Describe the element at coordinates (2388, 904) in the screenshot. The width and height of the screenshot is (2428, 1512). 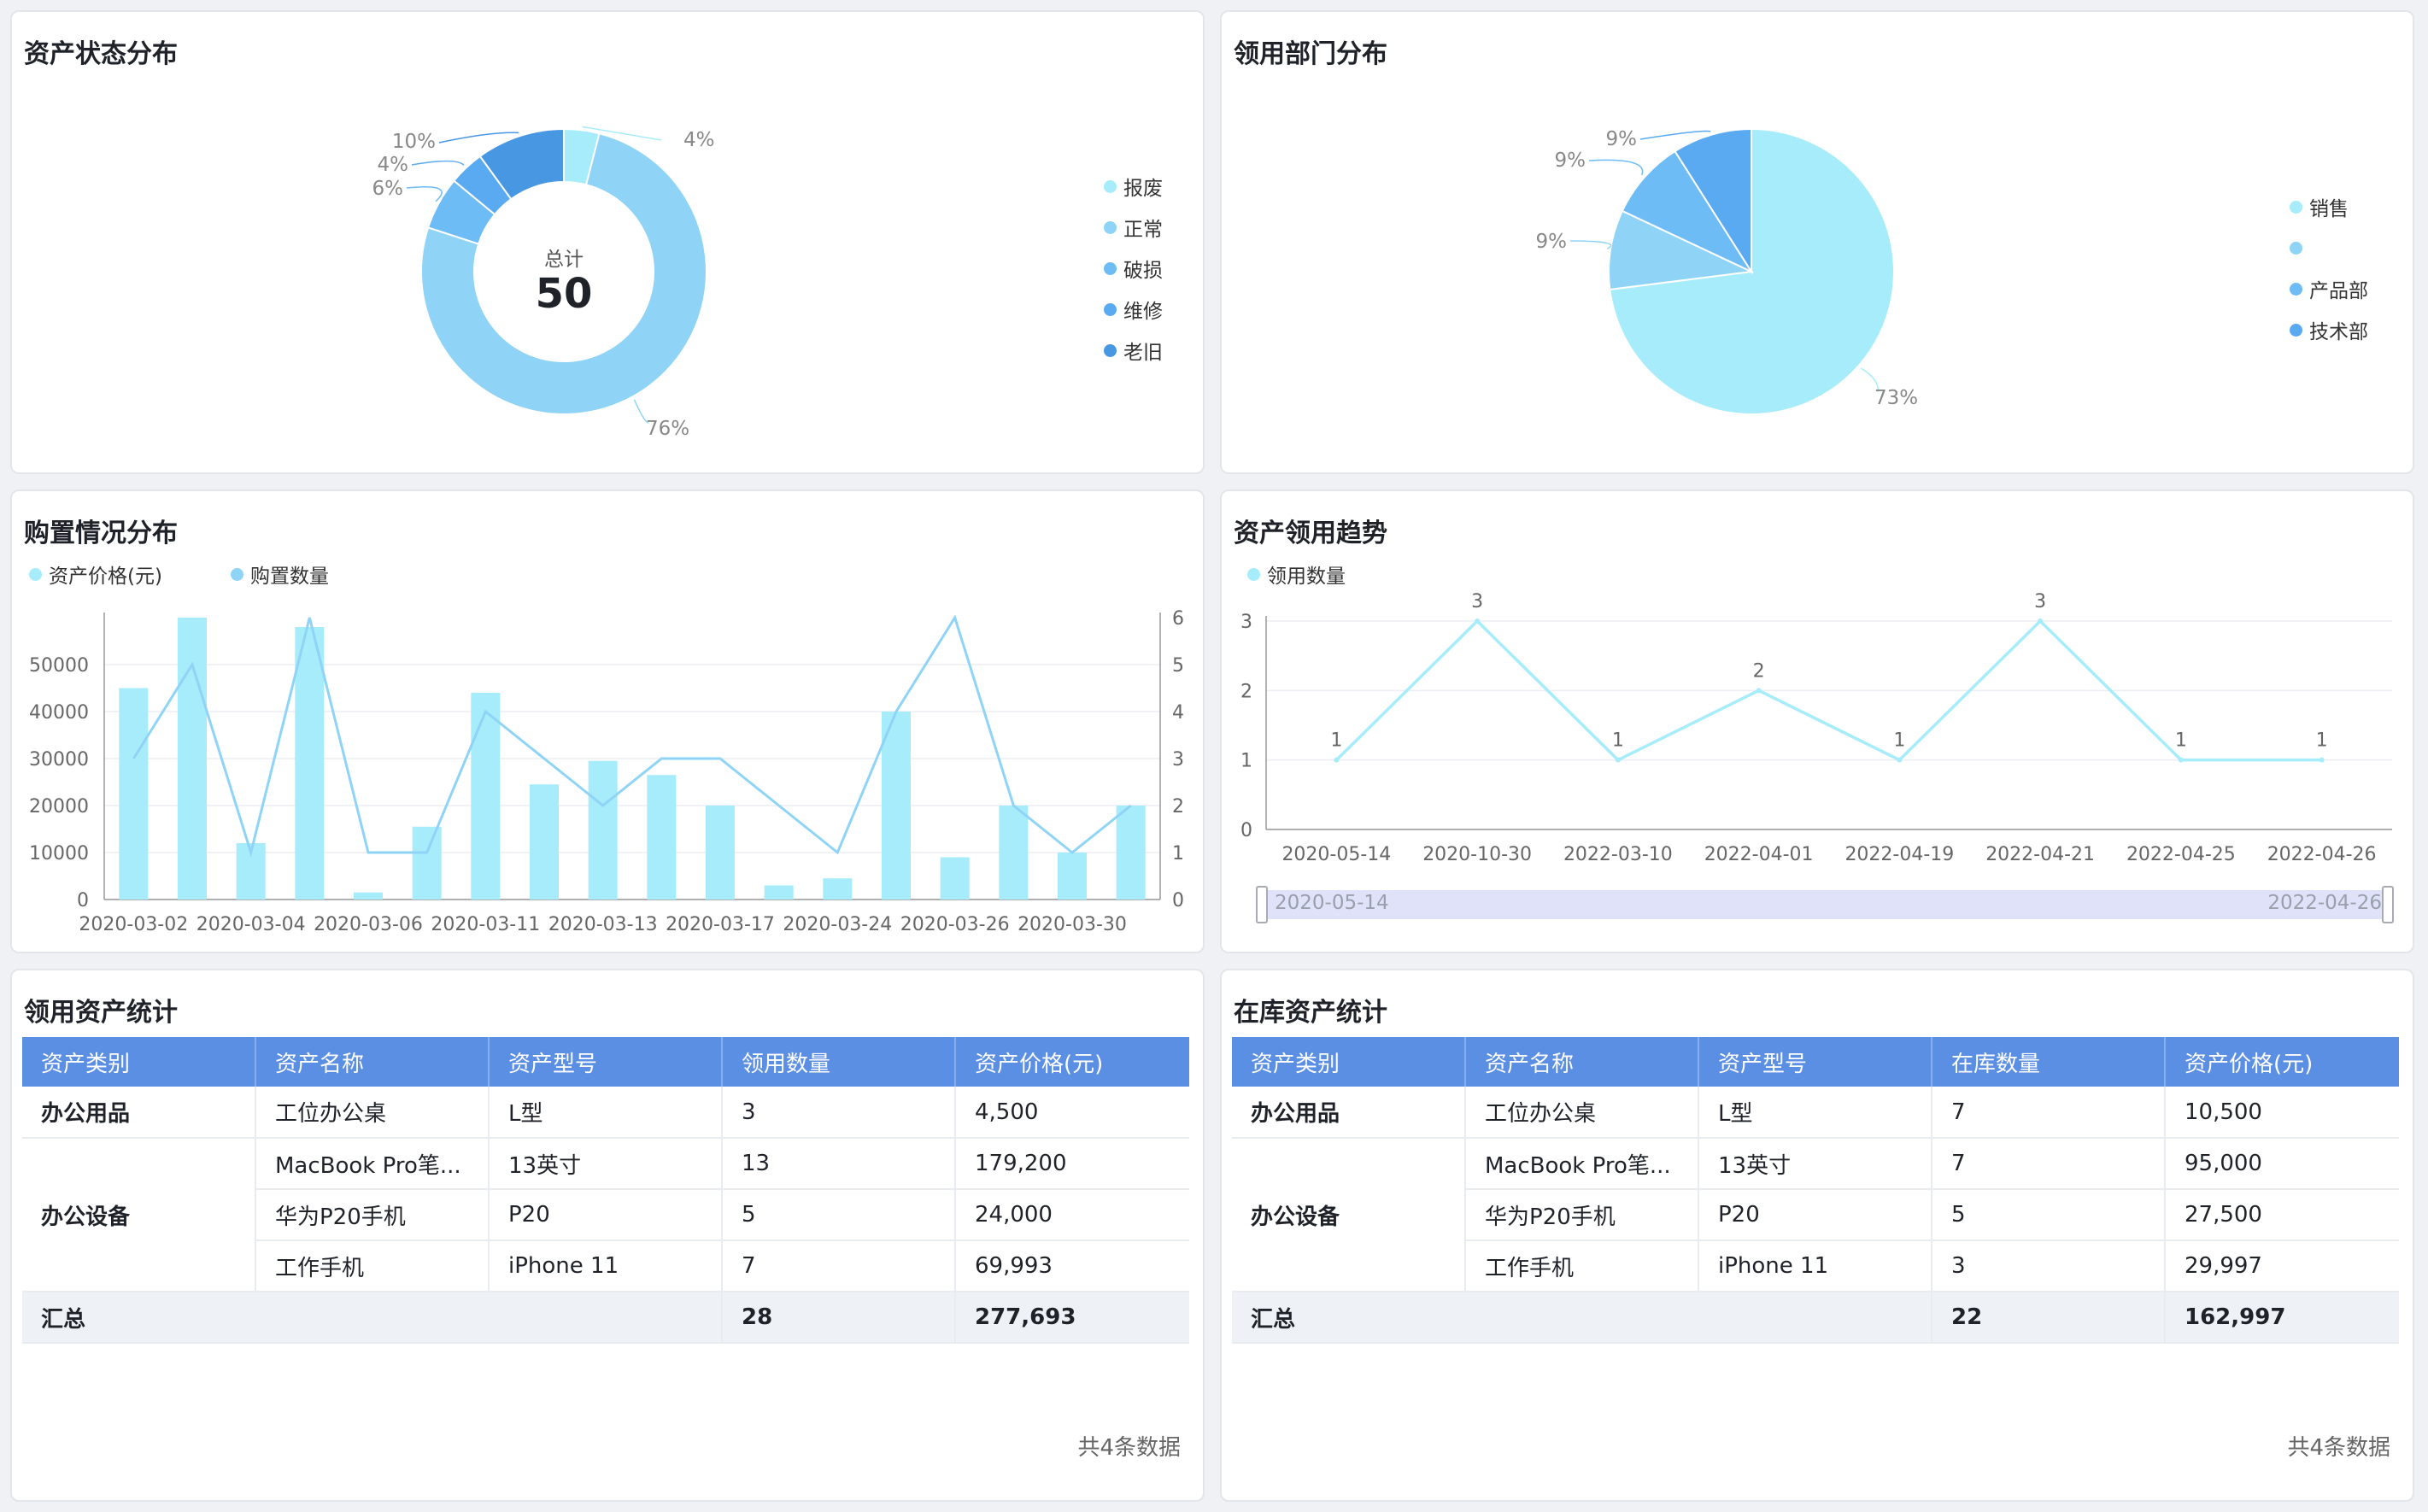
I see `zoom-slider-right-handle` at that location.